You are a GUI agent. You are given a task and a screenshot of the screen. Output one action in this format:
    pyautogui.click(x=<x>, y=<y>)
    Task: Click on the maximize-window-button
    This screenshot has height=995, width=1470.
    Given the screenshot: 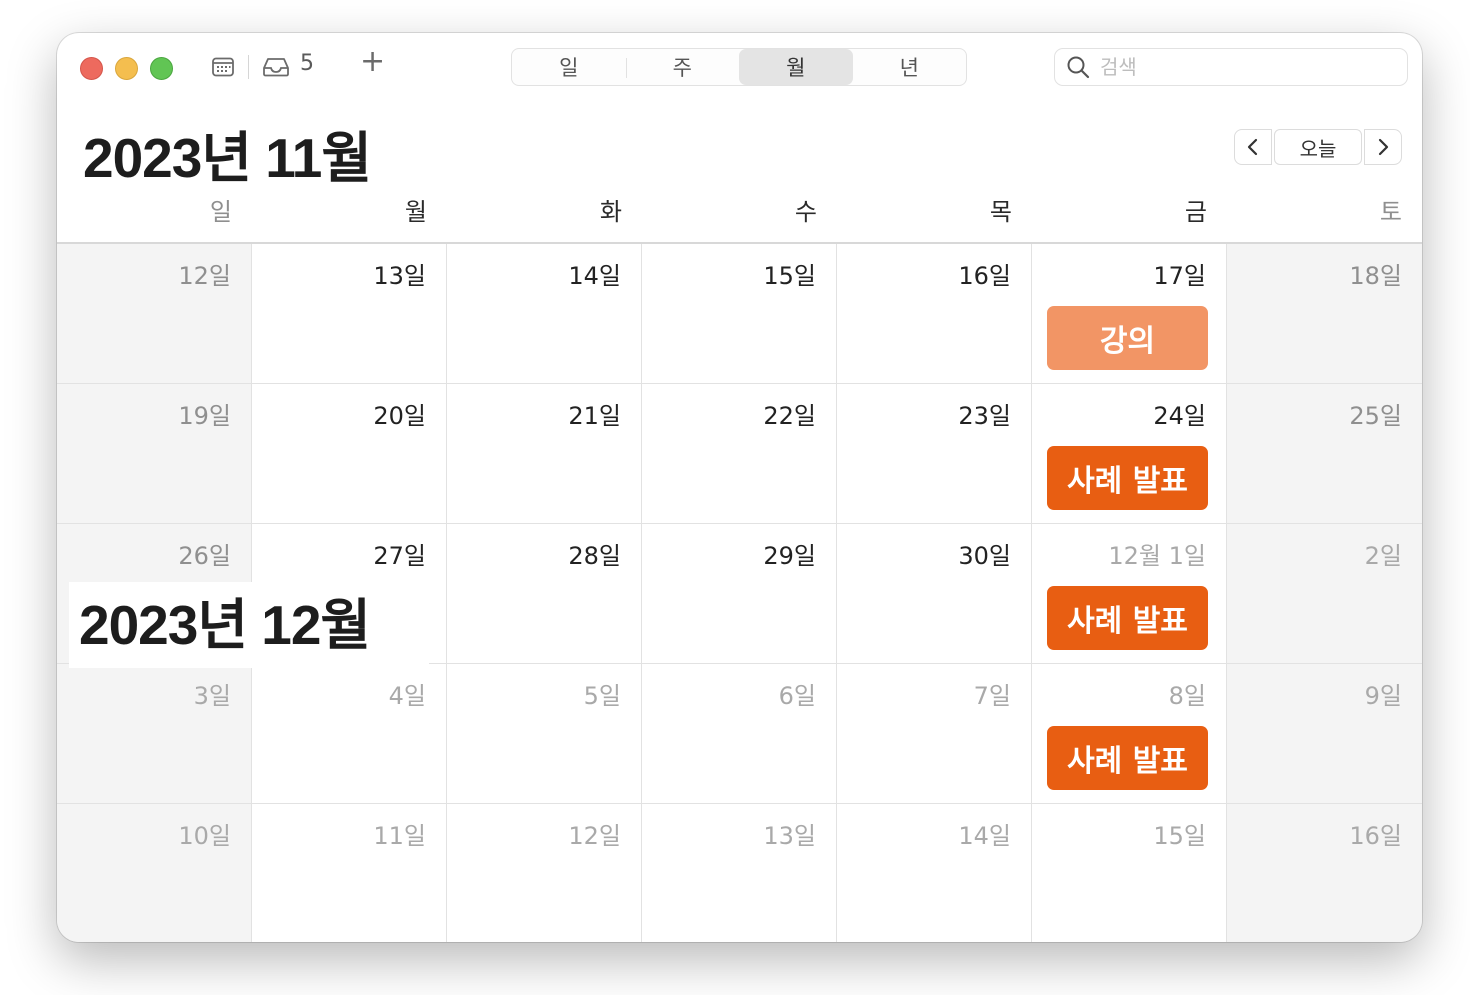 What is the action you would take?
    pyautogui.click(x=161, y=68)
    